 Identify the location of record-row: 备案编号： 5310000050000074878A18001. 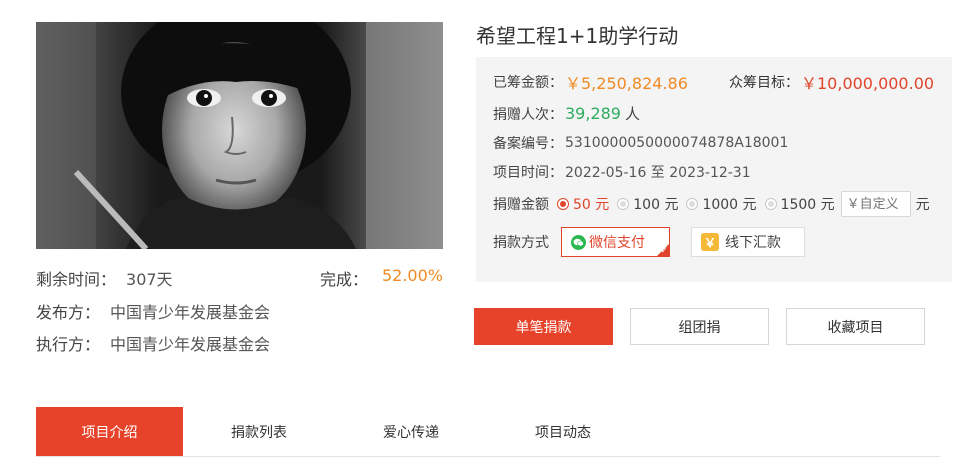
(640, 143).